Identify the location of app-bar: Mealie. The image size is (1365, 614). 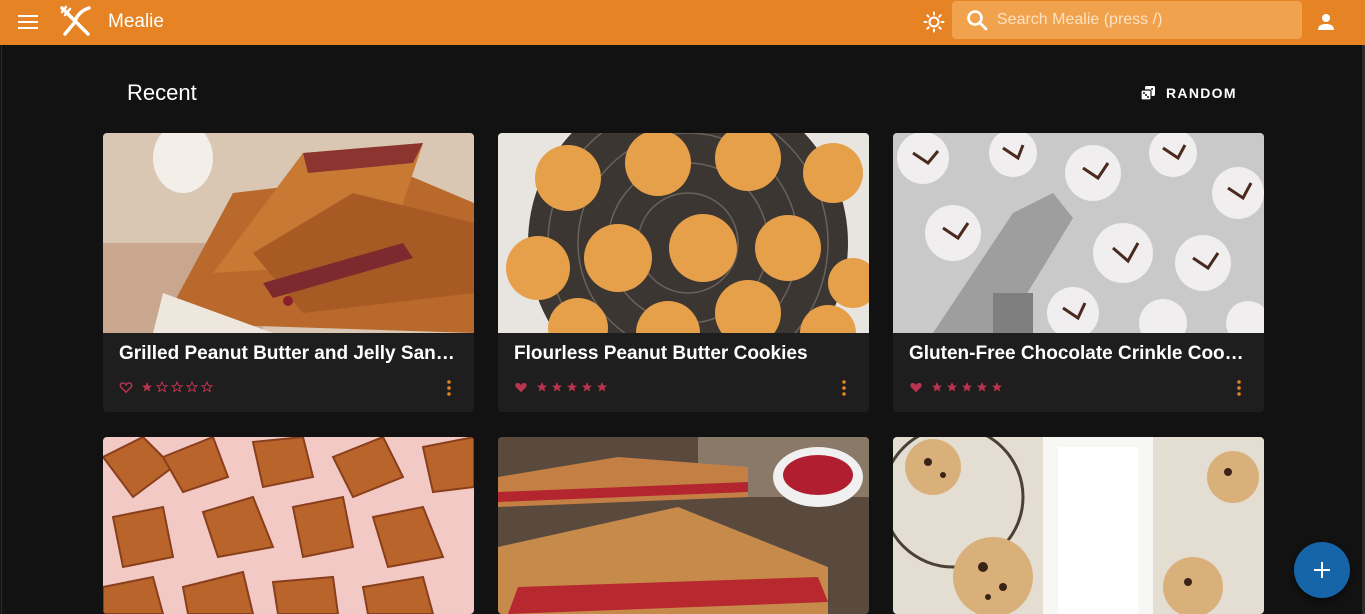
(682, 22).